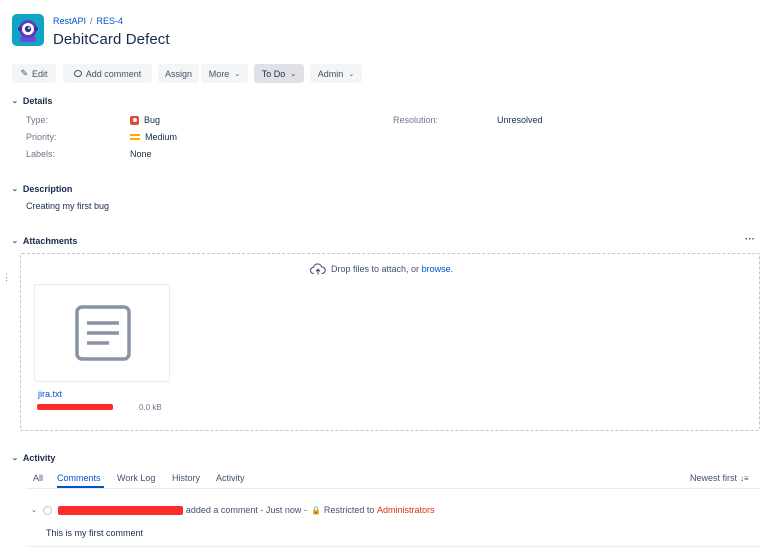 This screenshot has height=548, width=768. What do you see at coordinates (134, 120) in the screenshot?
I see `bug-icon` at bounding box center [134, 120].